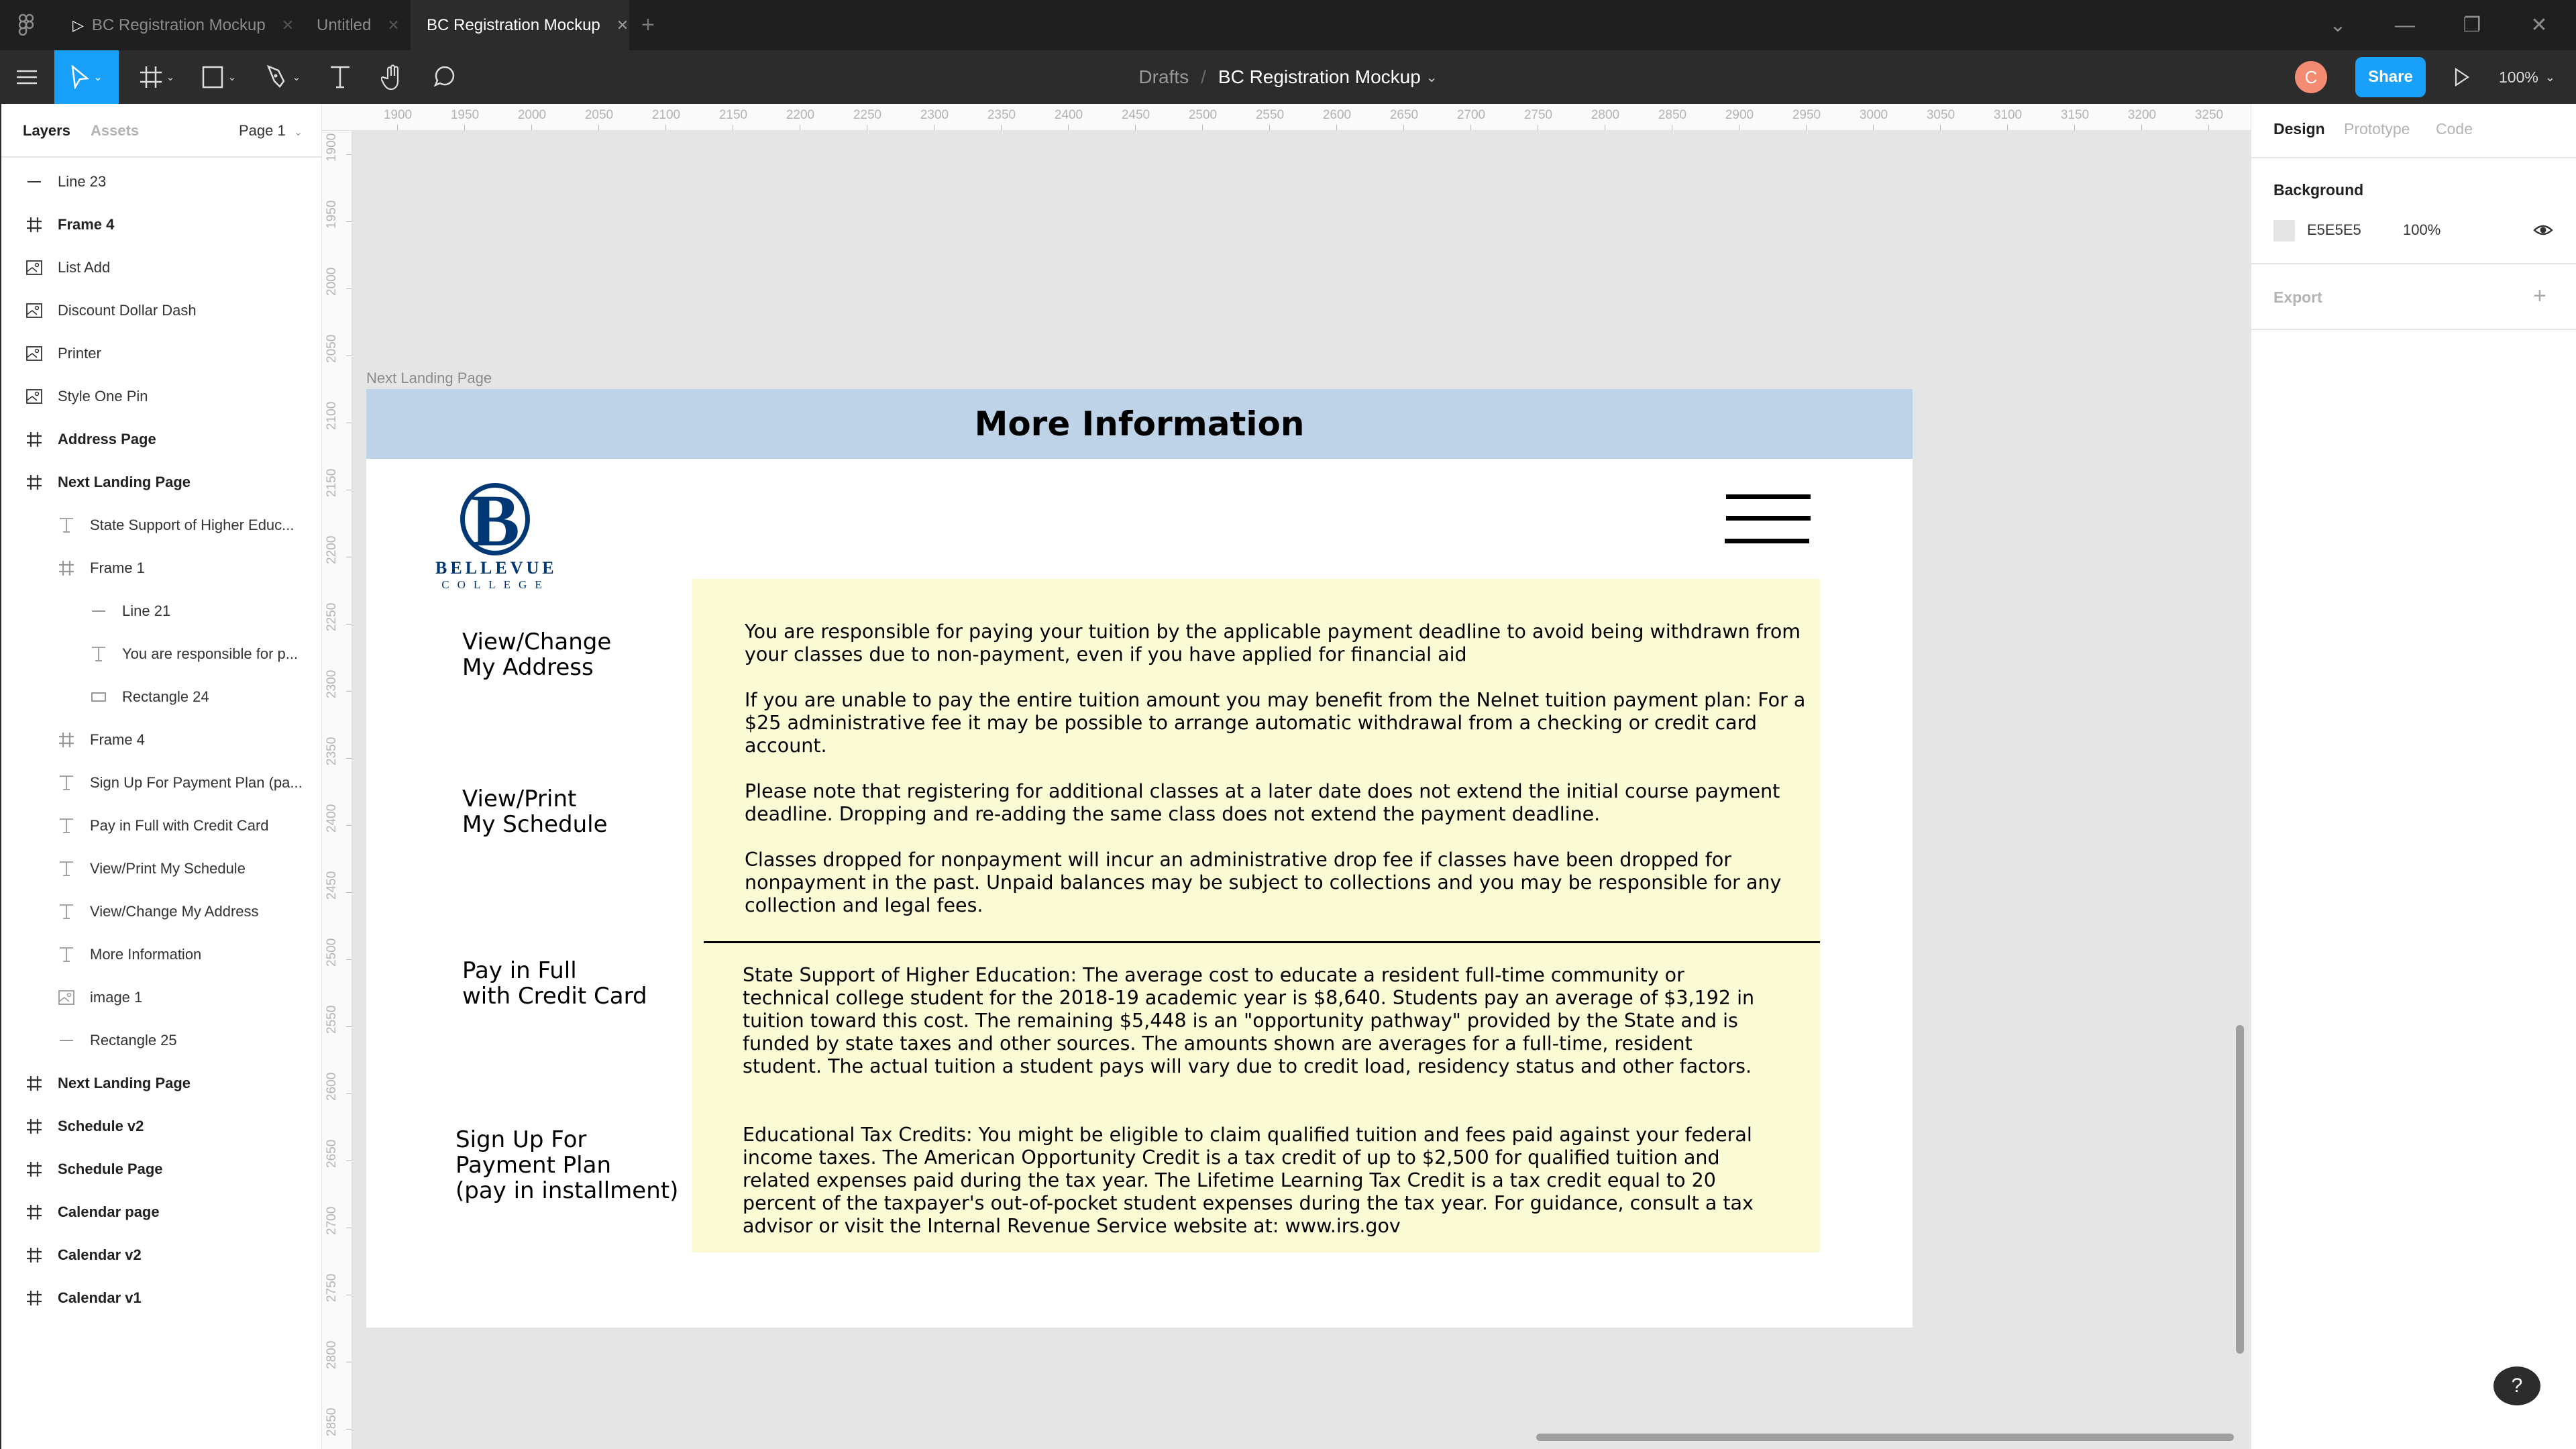  I want to click on new-tab-button: +, so click(648, 25).